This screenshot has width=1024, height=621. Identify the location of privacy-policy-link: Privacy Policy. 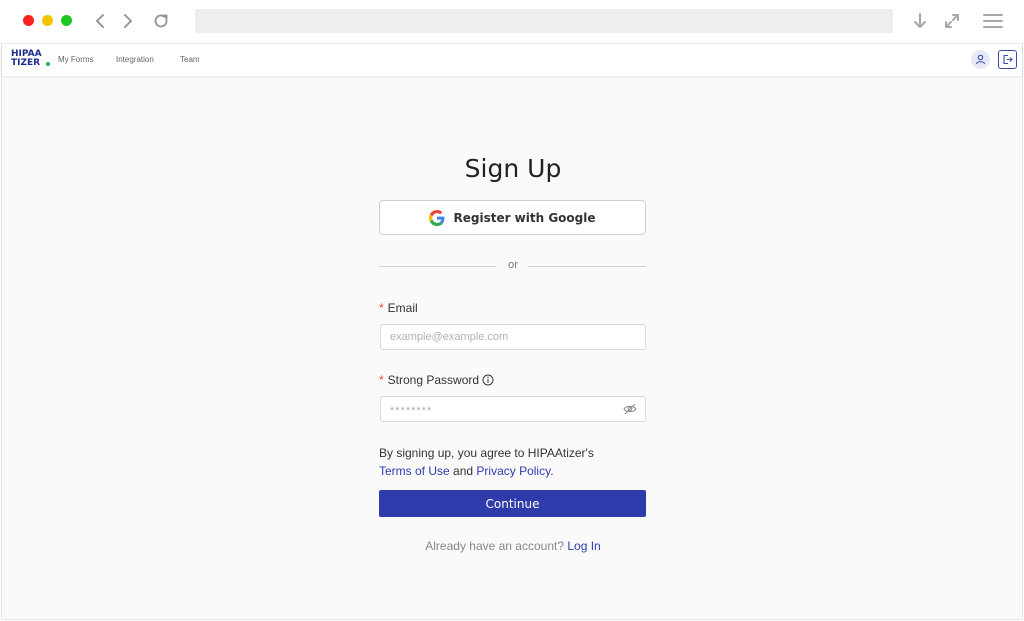
(513, 471).